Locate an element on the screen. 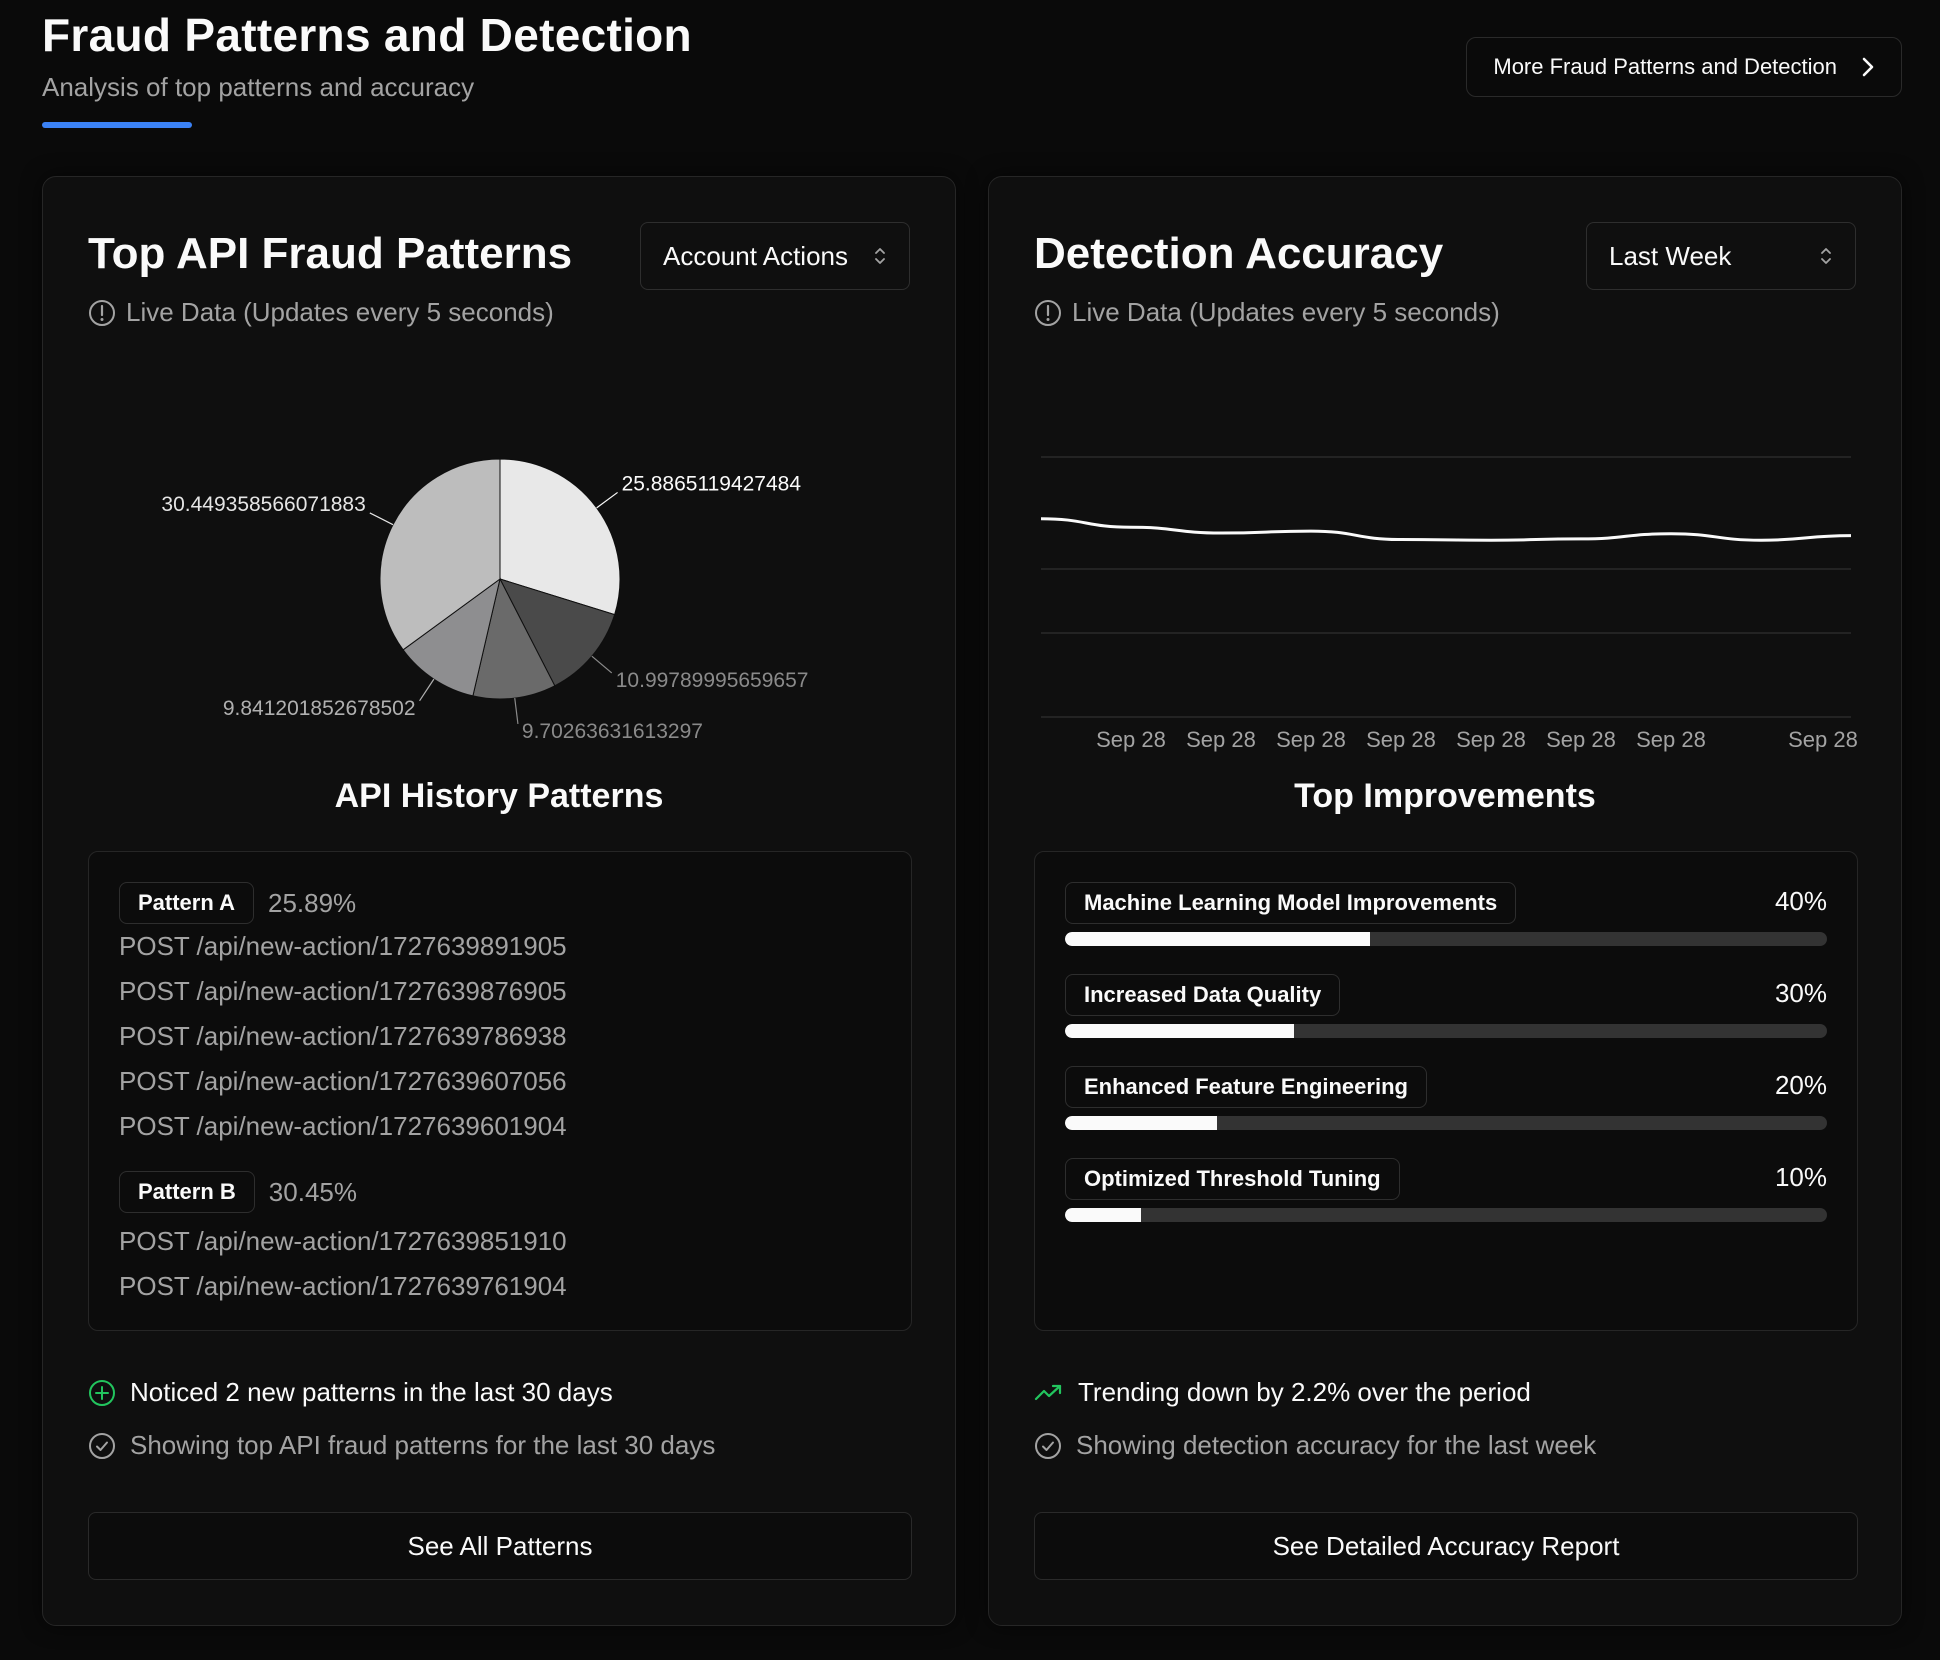 The image size is (1940, 1660). endpoint-item: POST /api/new-action/1727639601904 is located at coordinates (343, 1126).